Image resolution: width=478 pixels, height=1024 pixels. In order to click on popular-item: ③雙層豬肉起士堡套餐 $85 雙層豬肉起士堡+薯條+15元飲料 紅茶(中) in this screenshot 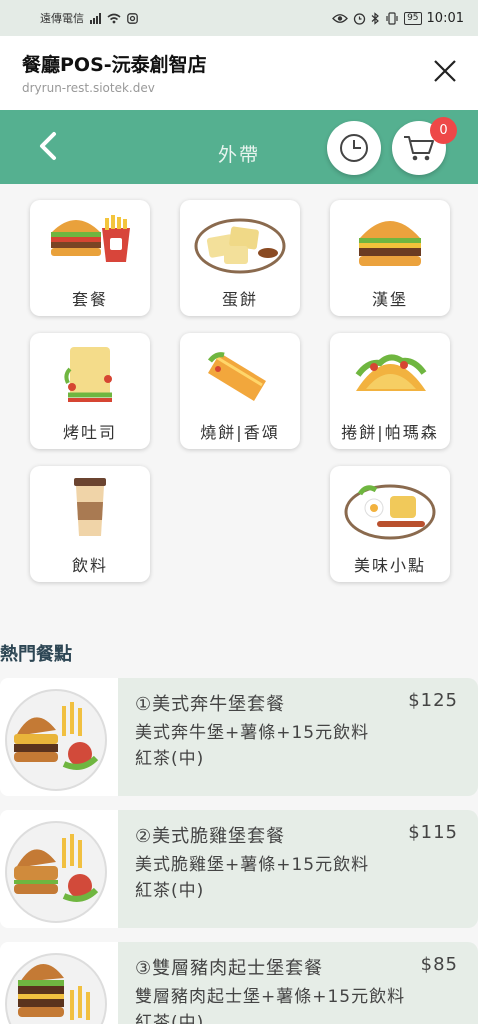, I will do `click(239, 983)`.